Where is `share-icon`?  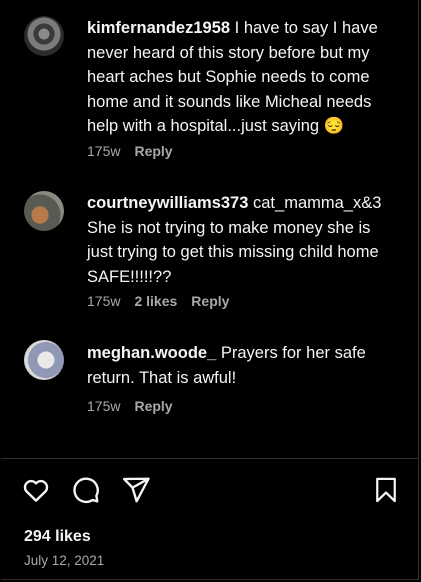
share-icon is located at coordinates (136, 492).